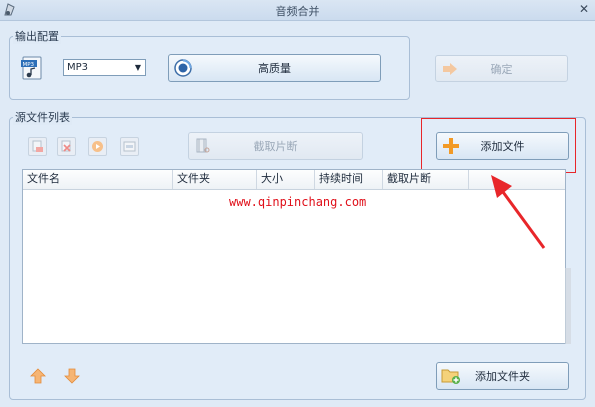  I want to click on add-folder-label: 添加文件夹, so click(502, 376).